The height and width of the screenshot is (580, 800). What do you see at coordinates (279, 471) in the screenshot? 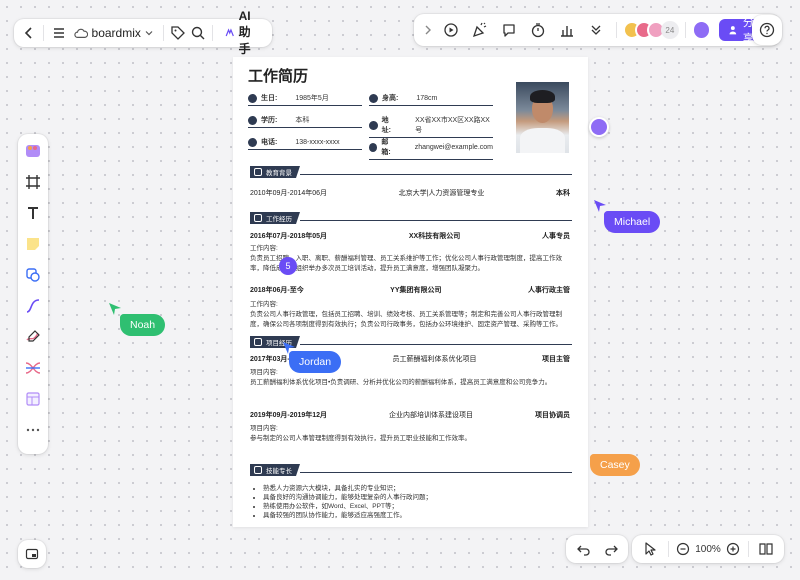
I see `section-title: 技能专长` at bounding box center [279, 471].